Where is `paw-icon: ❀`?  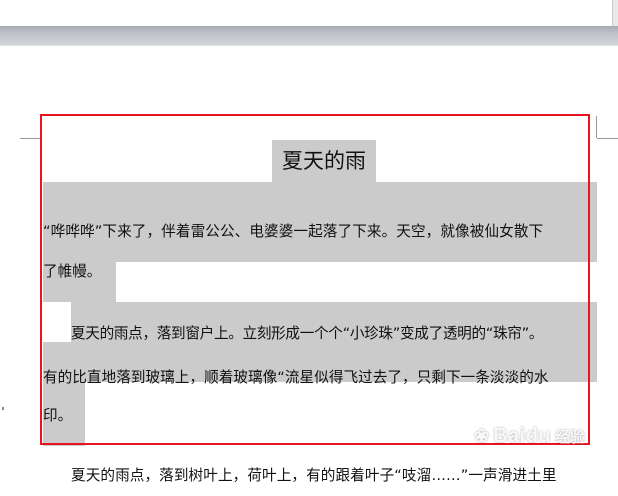 paw-icon: ❀ is located at coordinates (482, 435).